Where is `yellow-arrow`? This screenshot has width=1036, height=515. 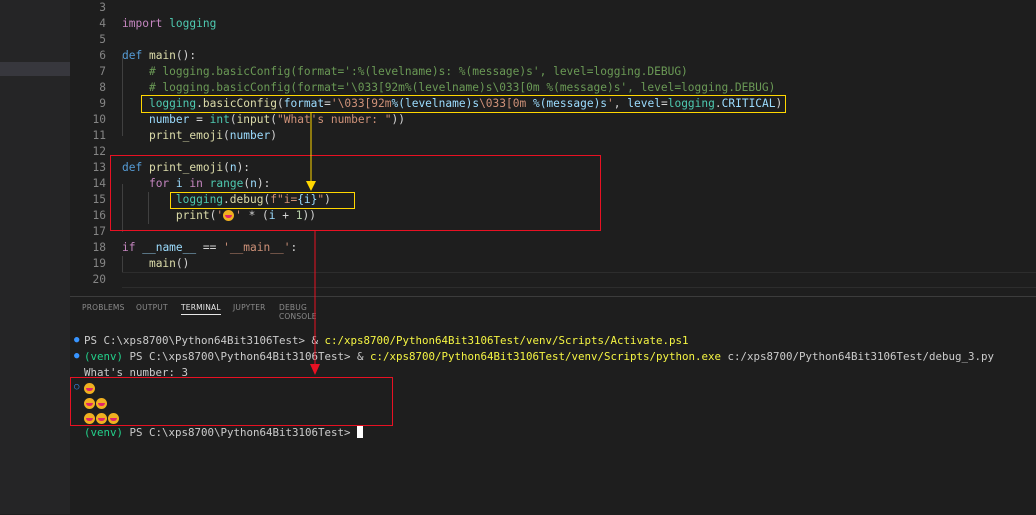 yellow-arrow is located at coordinates (313, 244).